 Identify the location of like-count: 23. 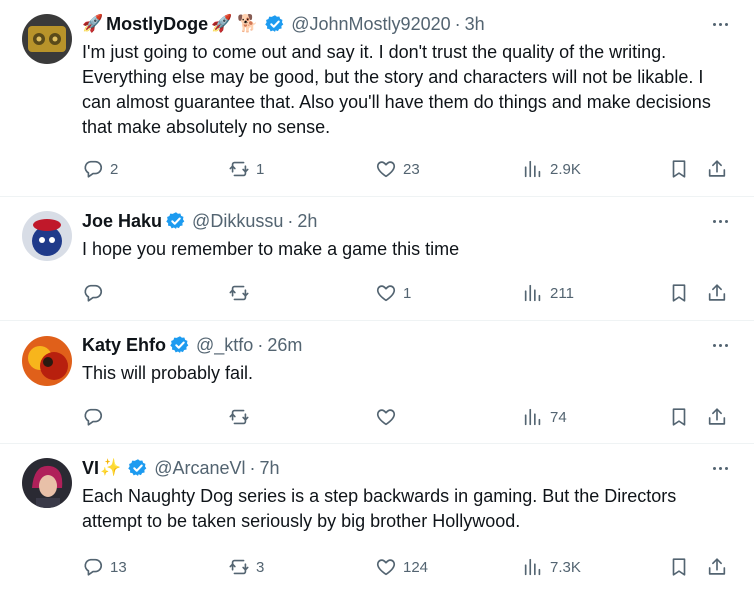
(411, 169).